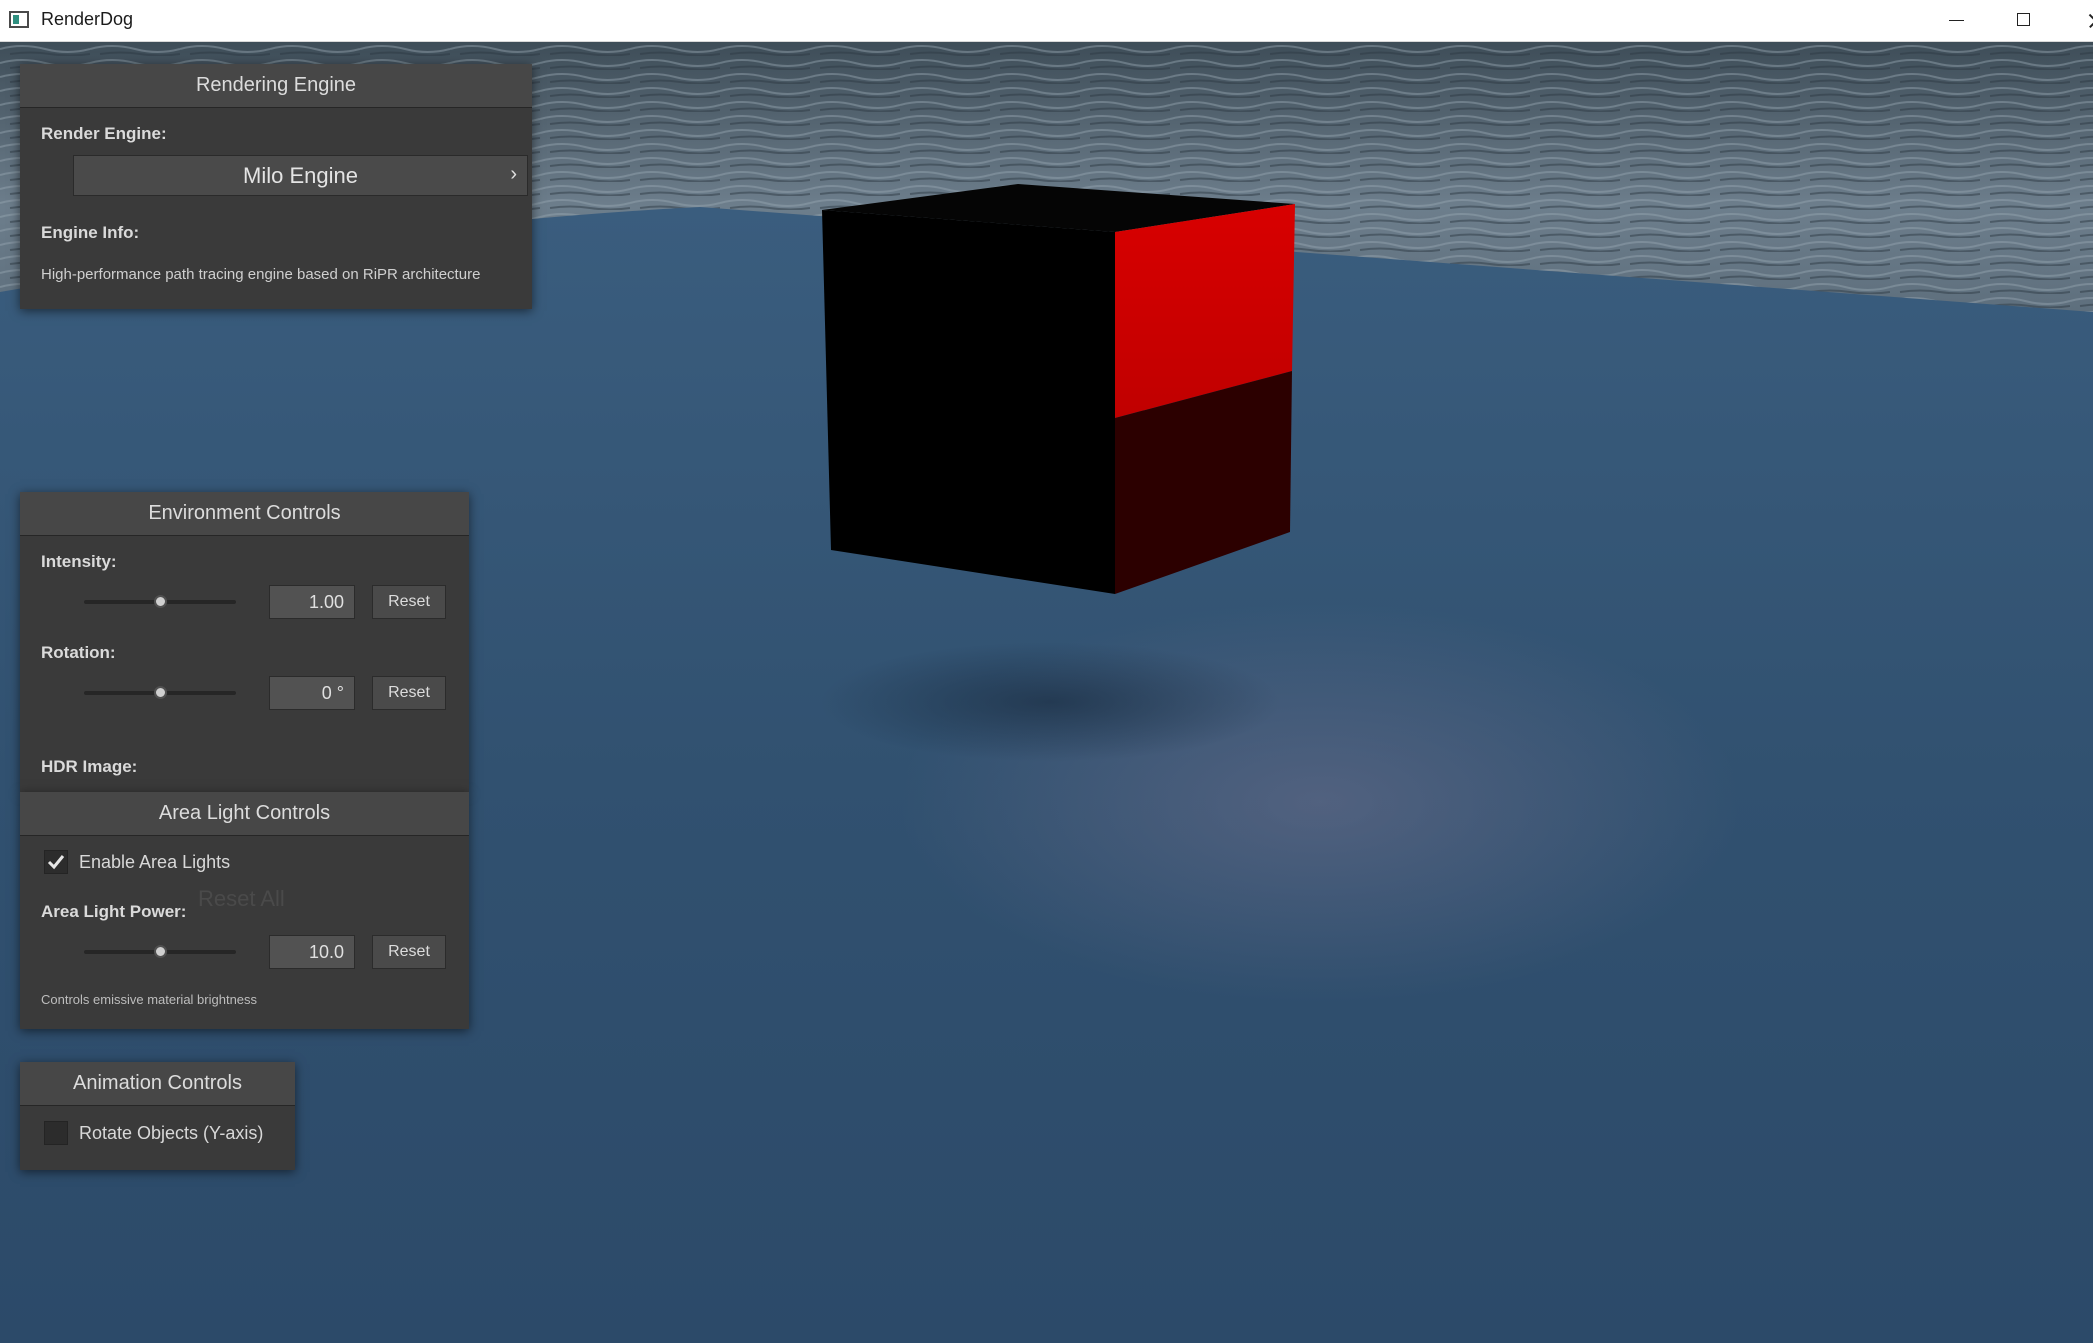  I want to click on window-title-bar: RenderDog, so click(1046, 21).